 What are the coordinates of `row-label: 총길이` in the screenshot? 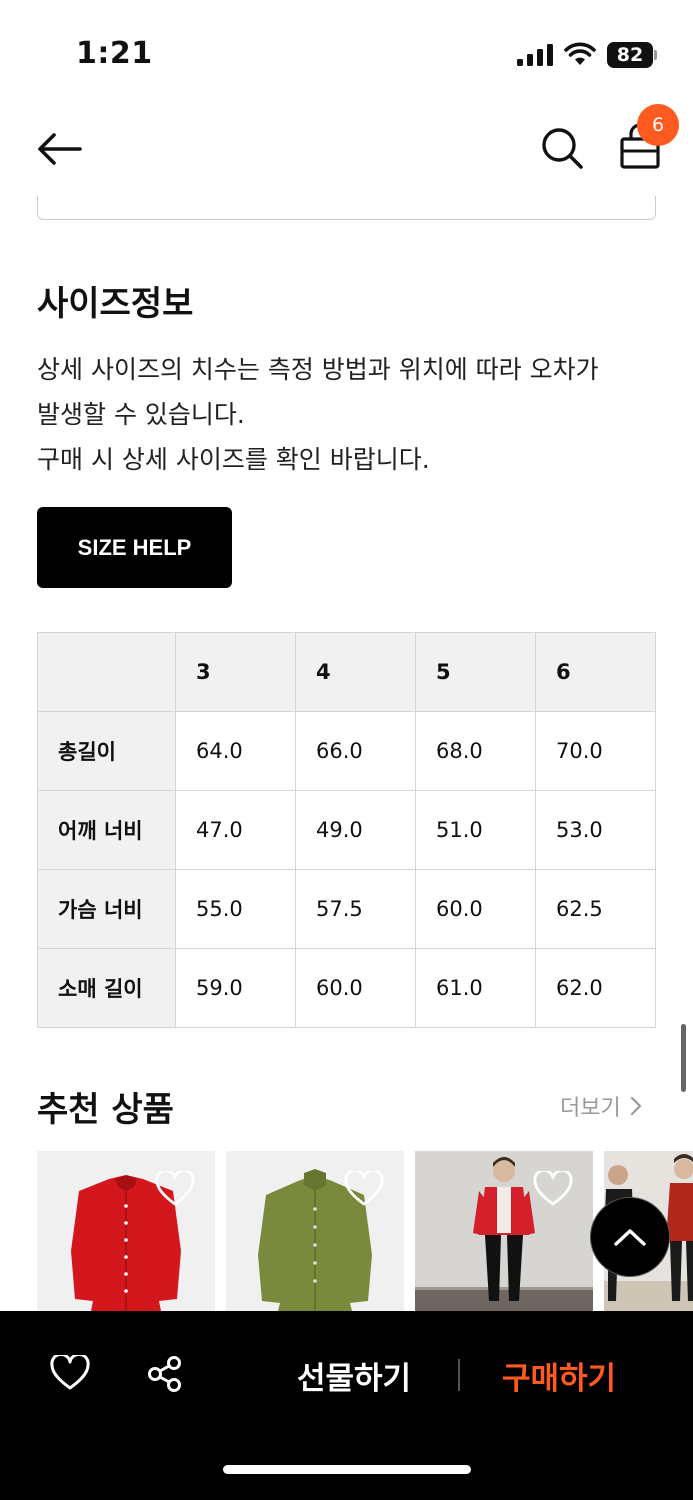 It's located at (106, 751).